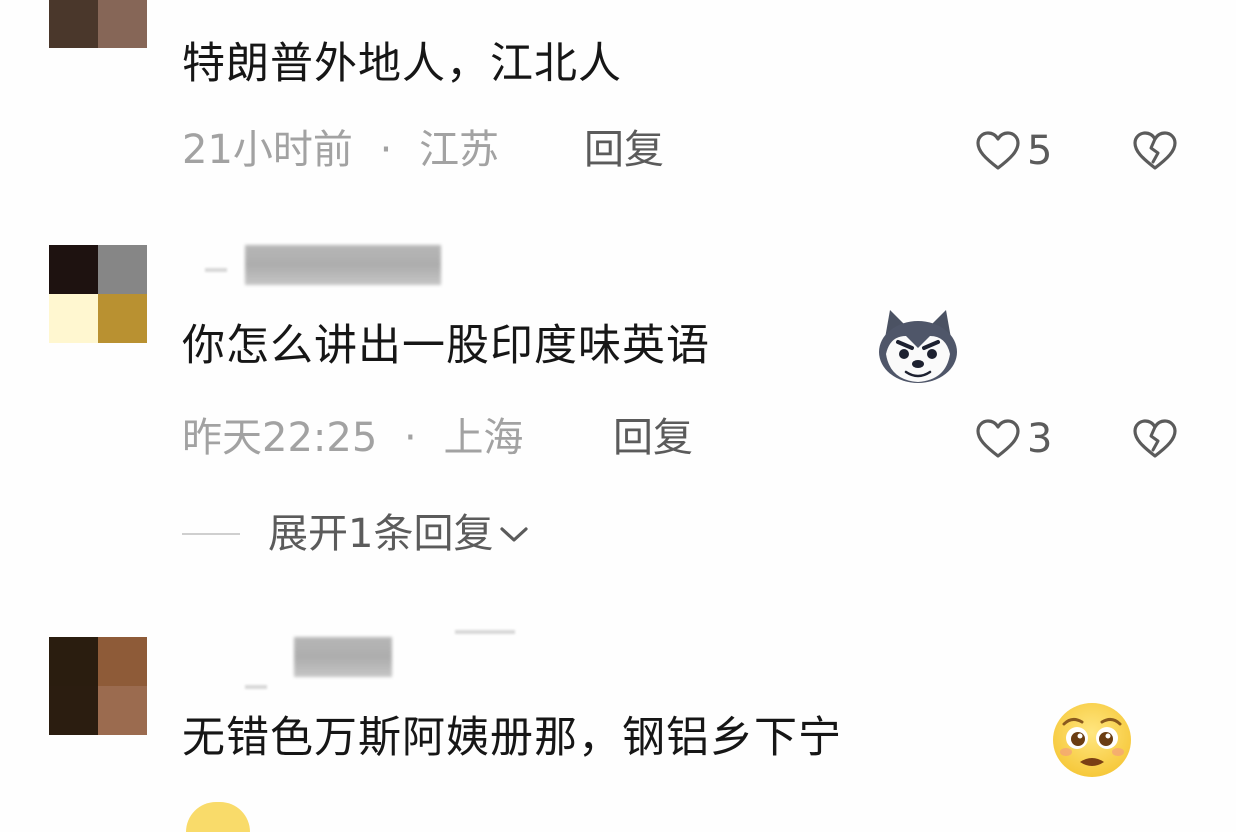 The width and height of the screenshot is (1236, 832). I want to click on partial-emoji, so click(218, 817).